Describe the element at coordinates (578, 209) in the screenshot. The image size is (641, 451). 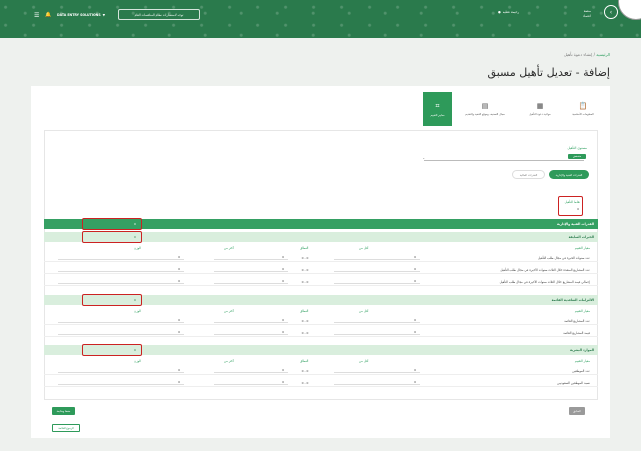
I see `qualification-points-value: 0` at that location.